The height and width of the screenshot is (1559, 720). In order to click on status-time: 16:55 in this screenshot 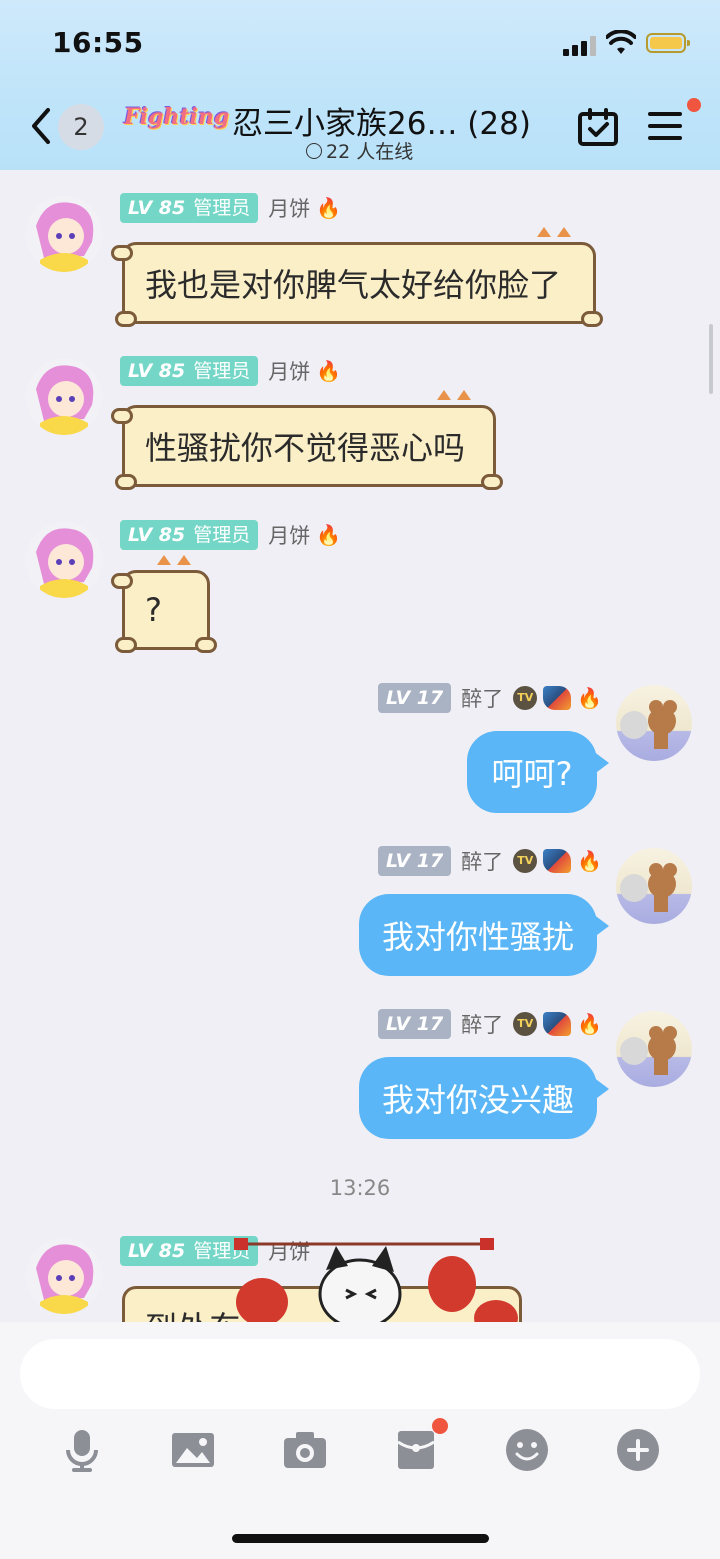, I will do `click(98, 42)`.